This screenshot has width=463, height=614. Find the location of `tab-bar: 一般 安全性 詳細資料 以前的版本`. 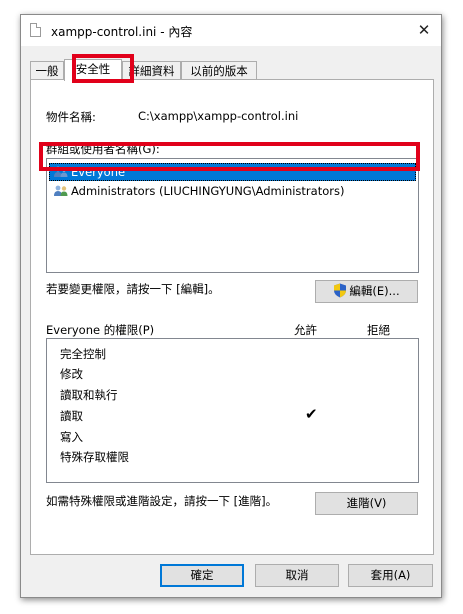

tab-bar: 一般 安全性 詳細資料 以前的版本 is located at coordinates (232, 70).